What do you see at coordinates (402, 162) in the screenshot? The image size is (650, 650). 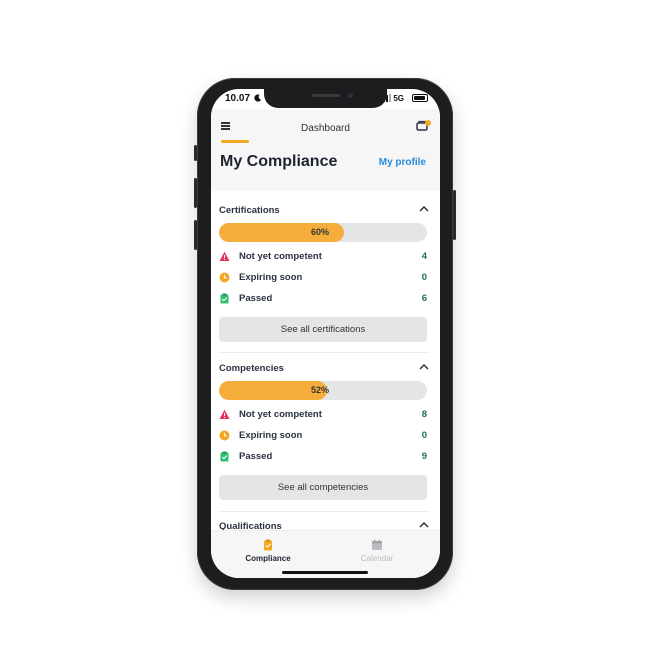 I see `my-profile-link: My profile` at bounding box center [402, 162].